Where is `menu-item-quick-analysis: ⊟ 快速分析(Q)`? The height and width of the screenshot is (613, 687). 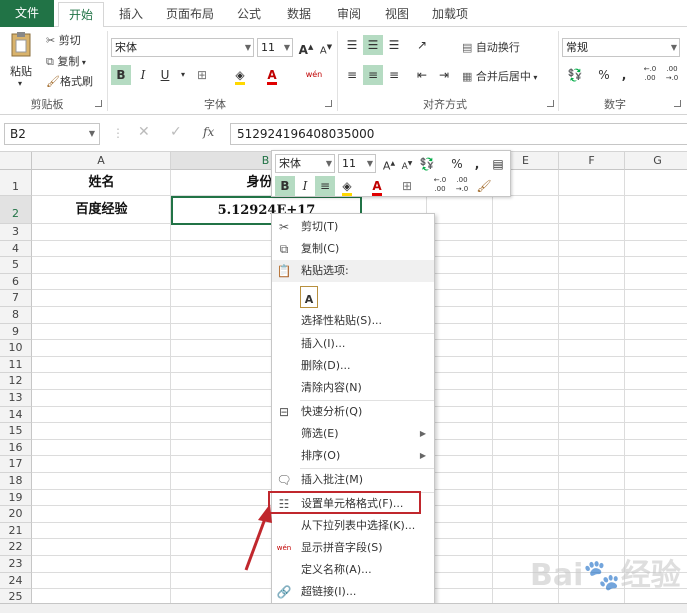 menu-item-quick-analysis: ⊟ 快速分析(Q) is located at coordinates (353, 412).